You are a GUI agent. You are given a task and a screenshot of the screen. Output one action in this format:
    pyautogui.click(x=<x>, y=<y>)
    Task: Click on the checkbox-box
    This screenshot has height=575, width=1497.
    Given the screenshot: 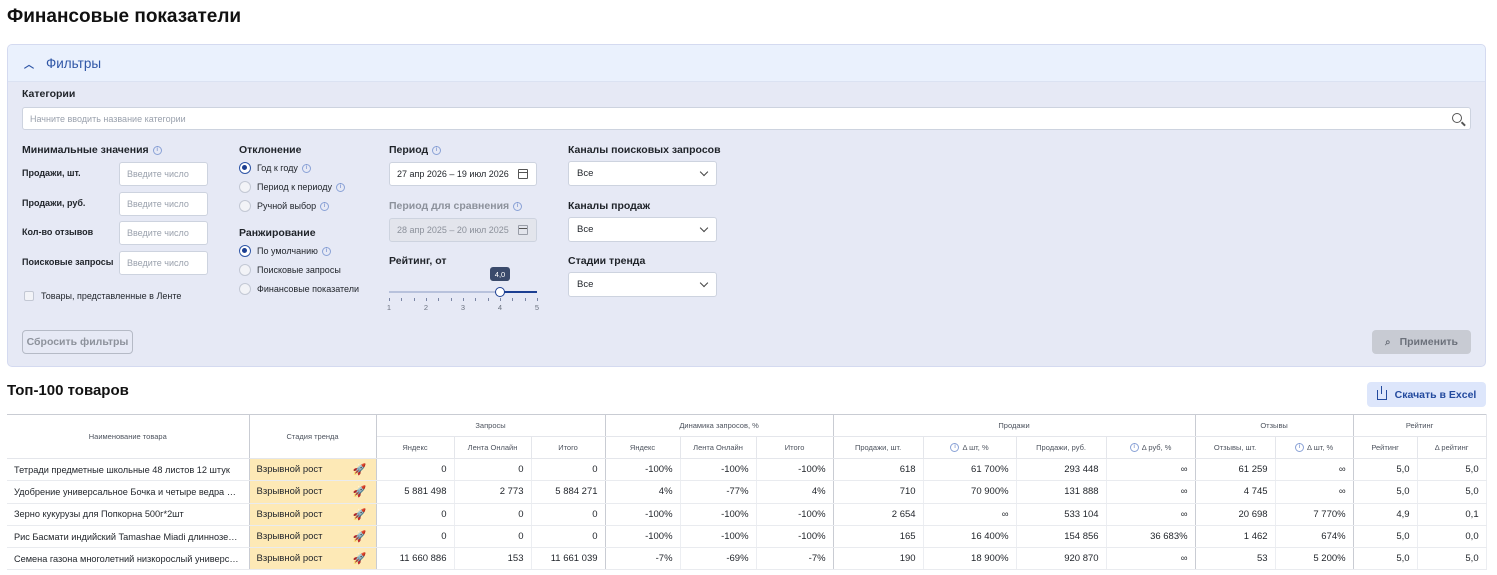 What is the action you would take?
    pyautogui.click(x=29, y=296)
    